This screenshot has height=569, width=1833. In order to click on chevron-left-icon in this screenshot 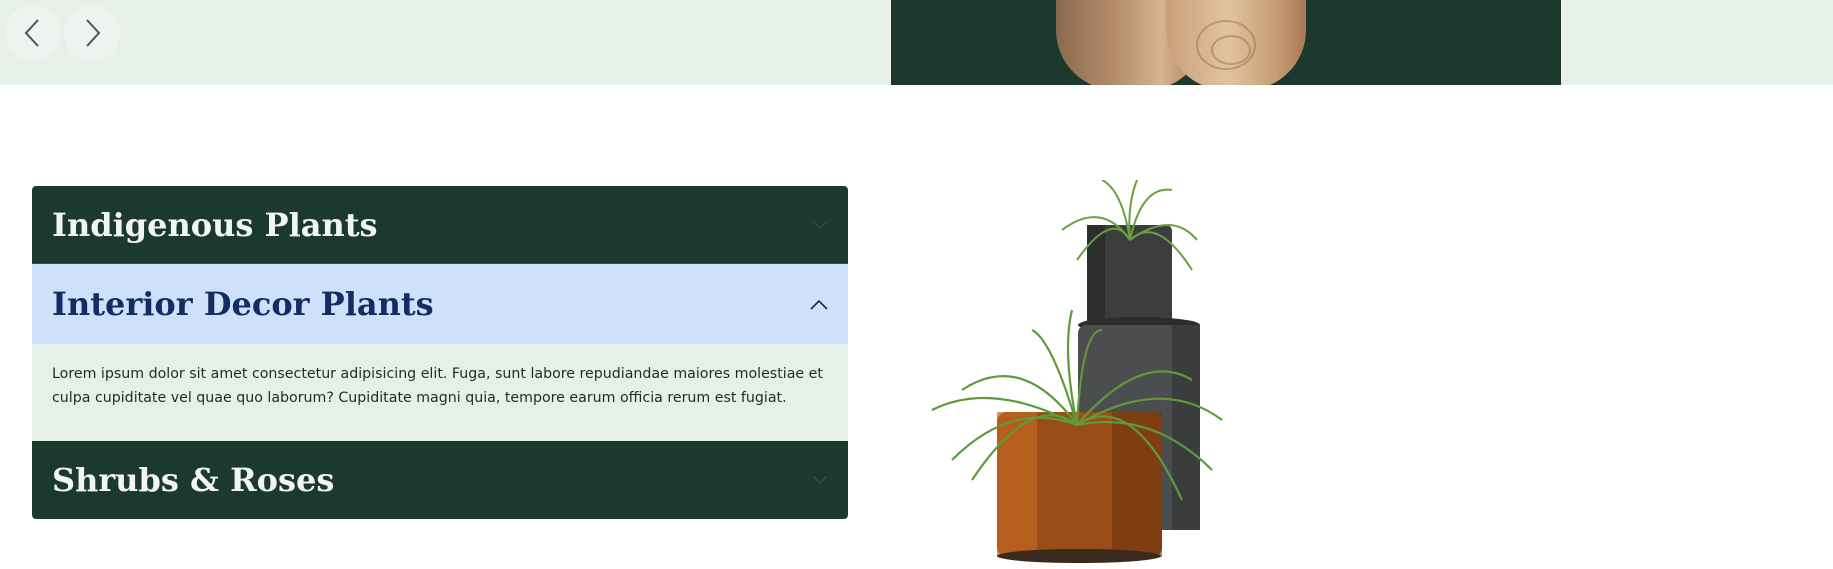, I will do `click(31, 33)`.